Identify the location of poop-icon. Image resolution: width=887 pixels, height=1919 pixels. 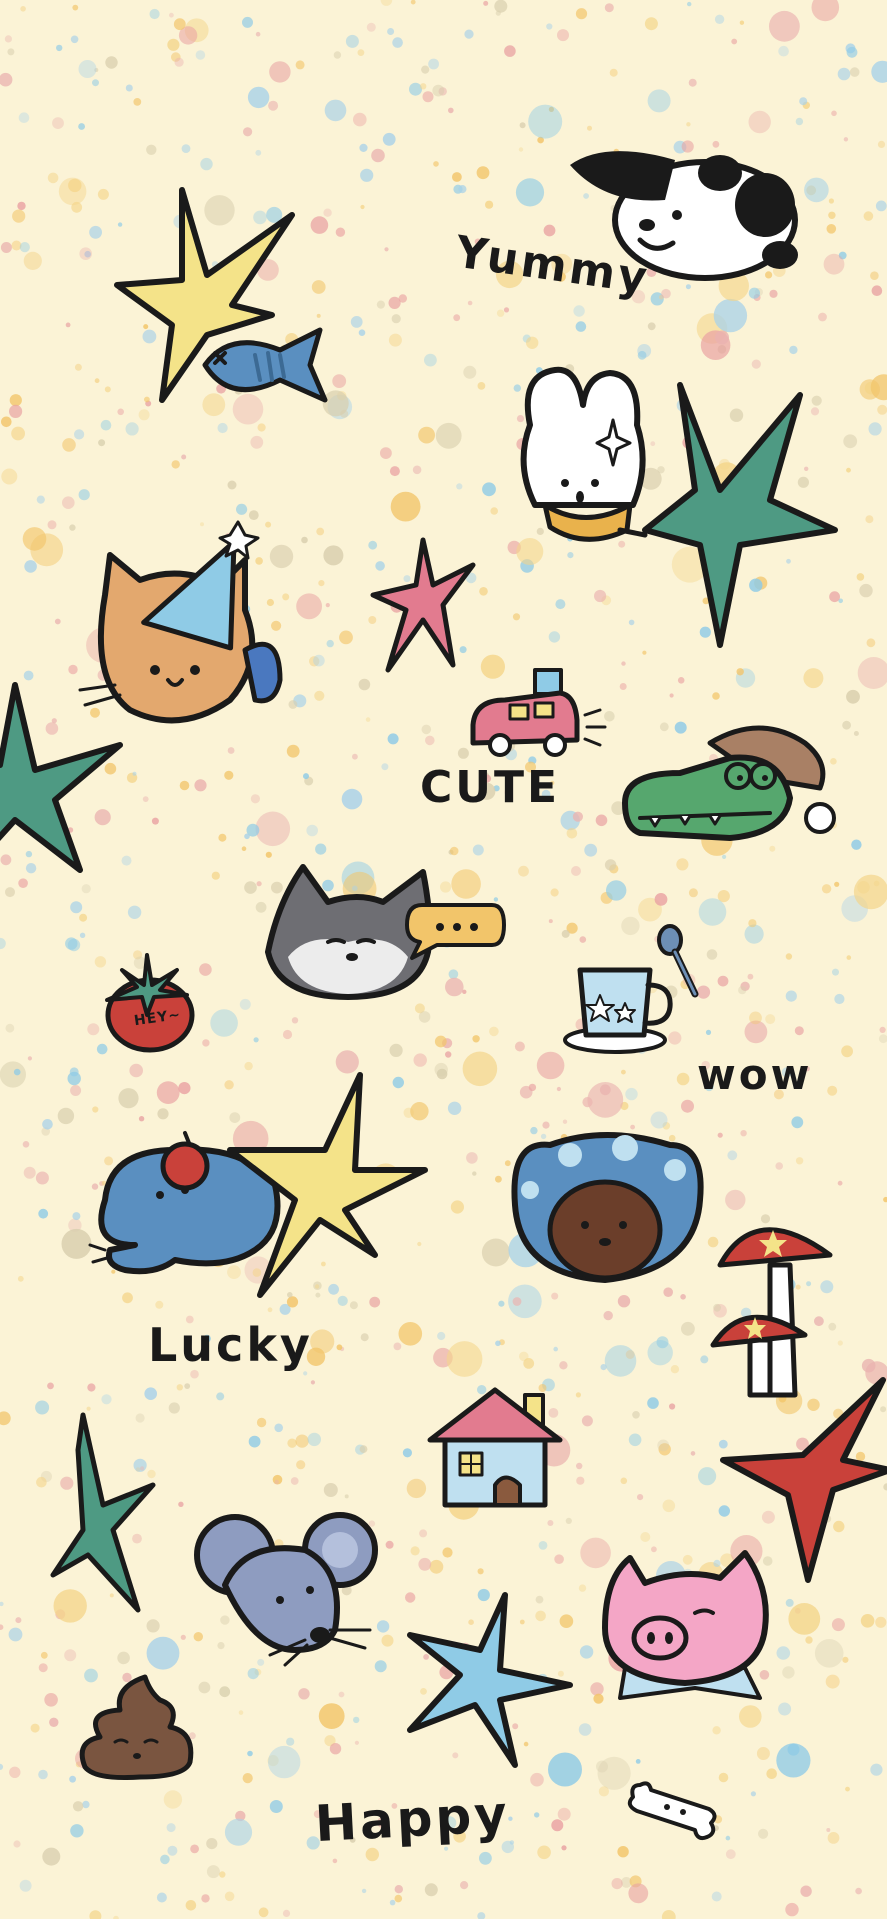
(137, 1727).